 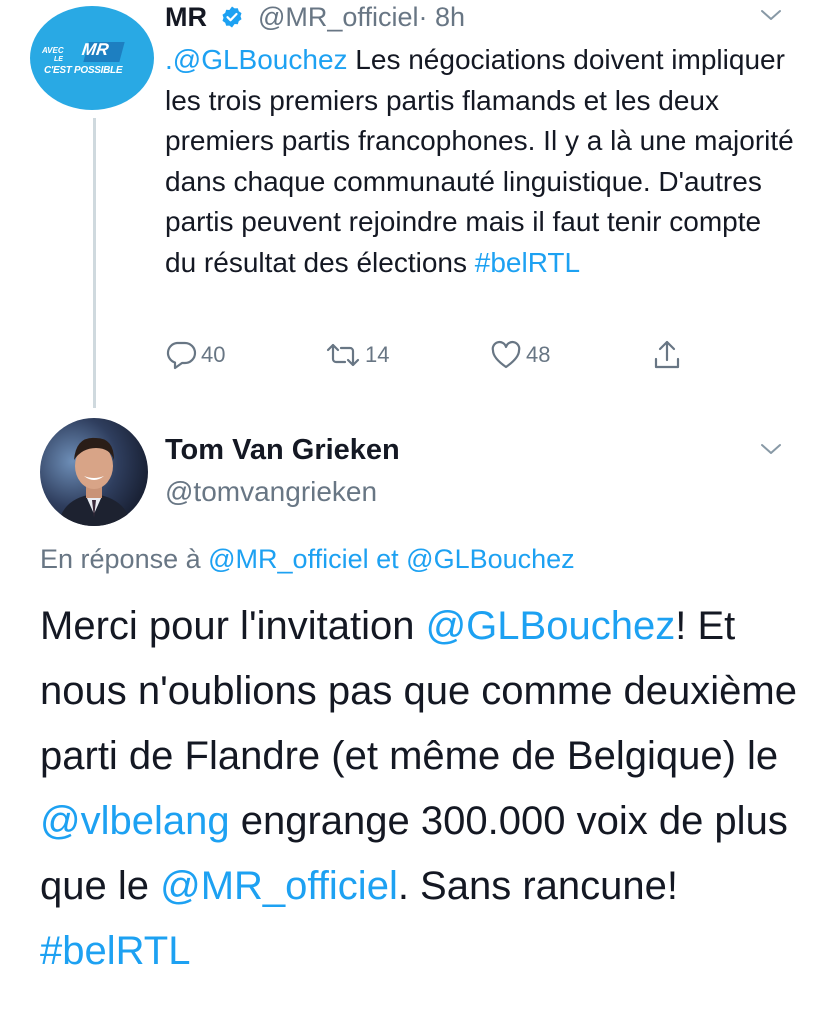 What do you see at coordinates (58, 59) in the screenshot?
I see `avatar-text-line2: LE` at bounding box center [58, 59].